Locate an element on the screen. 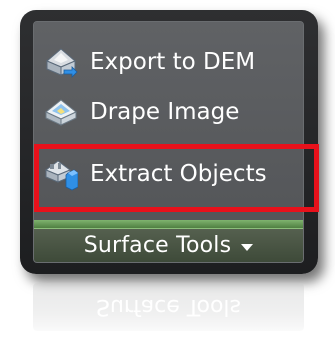 This screenshot has height=350, width=335. export-to-dem-button: Export to DEM is located at coordinates (170, 62).